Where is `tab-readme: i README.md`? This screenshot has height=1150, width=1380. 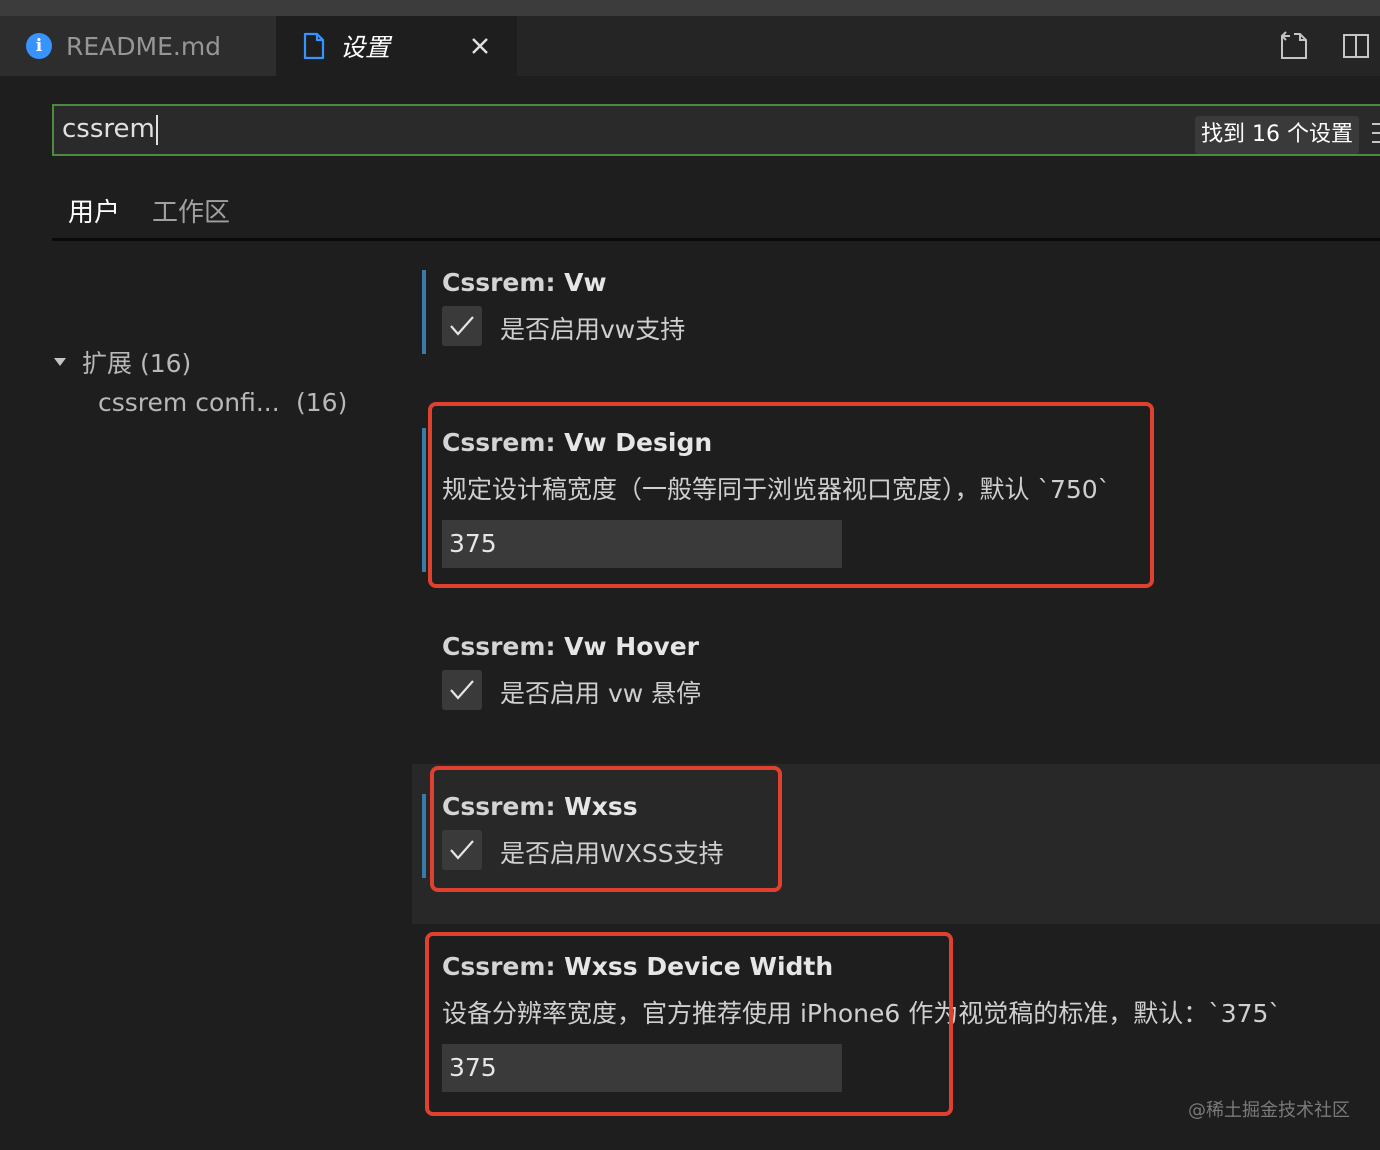 tab-readme: i README.md is located at coordinates (138, 46).